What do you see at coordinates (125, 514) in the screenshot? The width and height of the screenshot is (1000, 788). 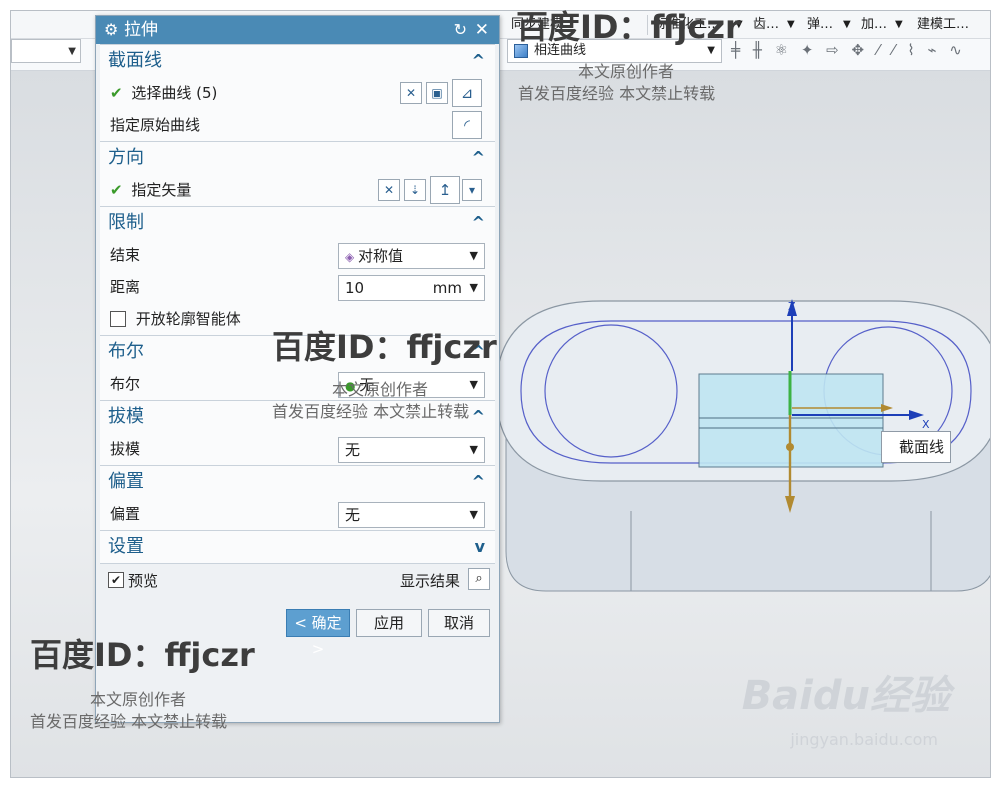 I see `offset-label: 偏置` at bounding box center [125, 514].